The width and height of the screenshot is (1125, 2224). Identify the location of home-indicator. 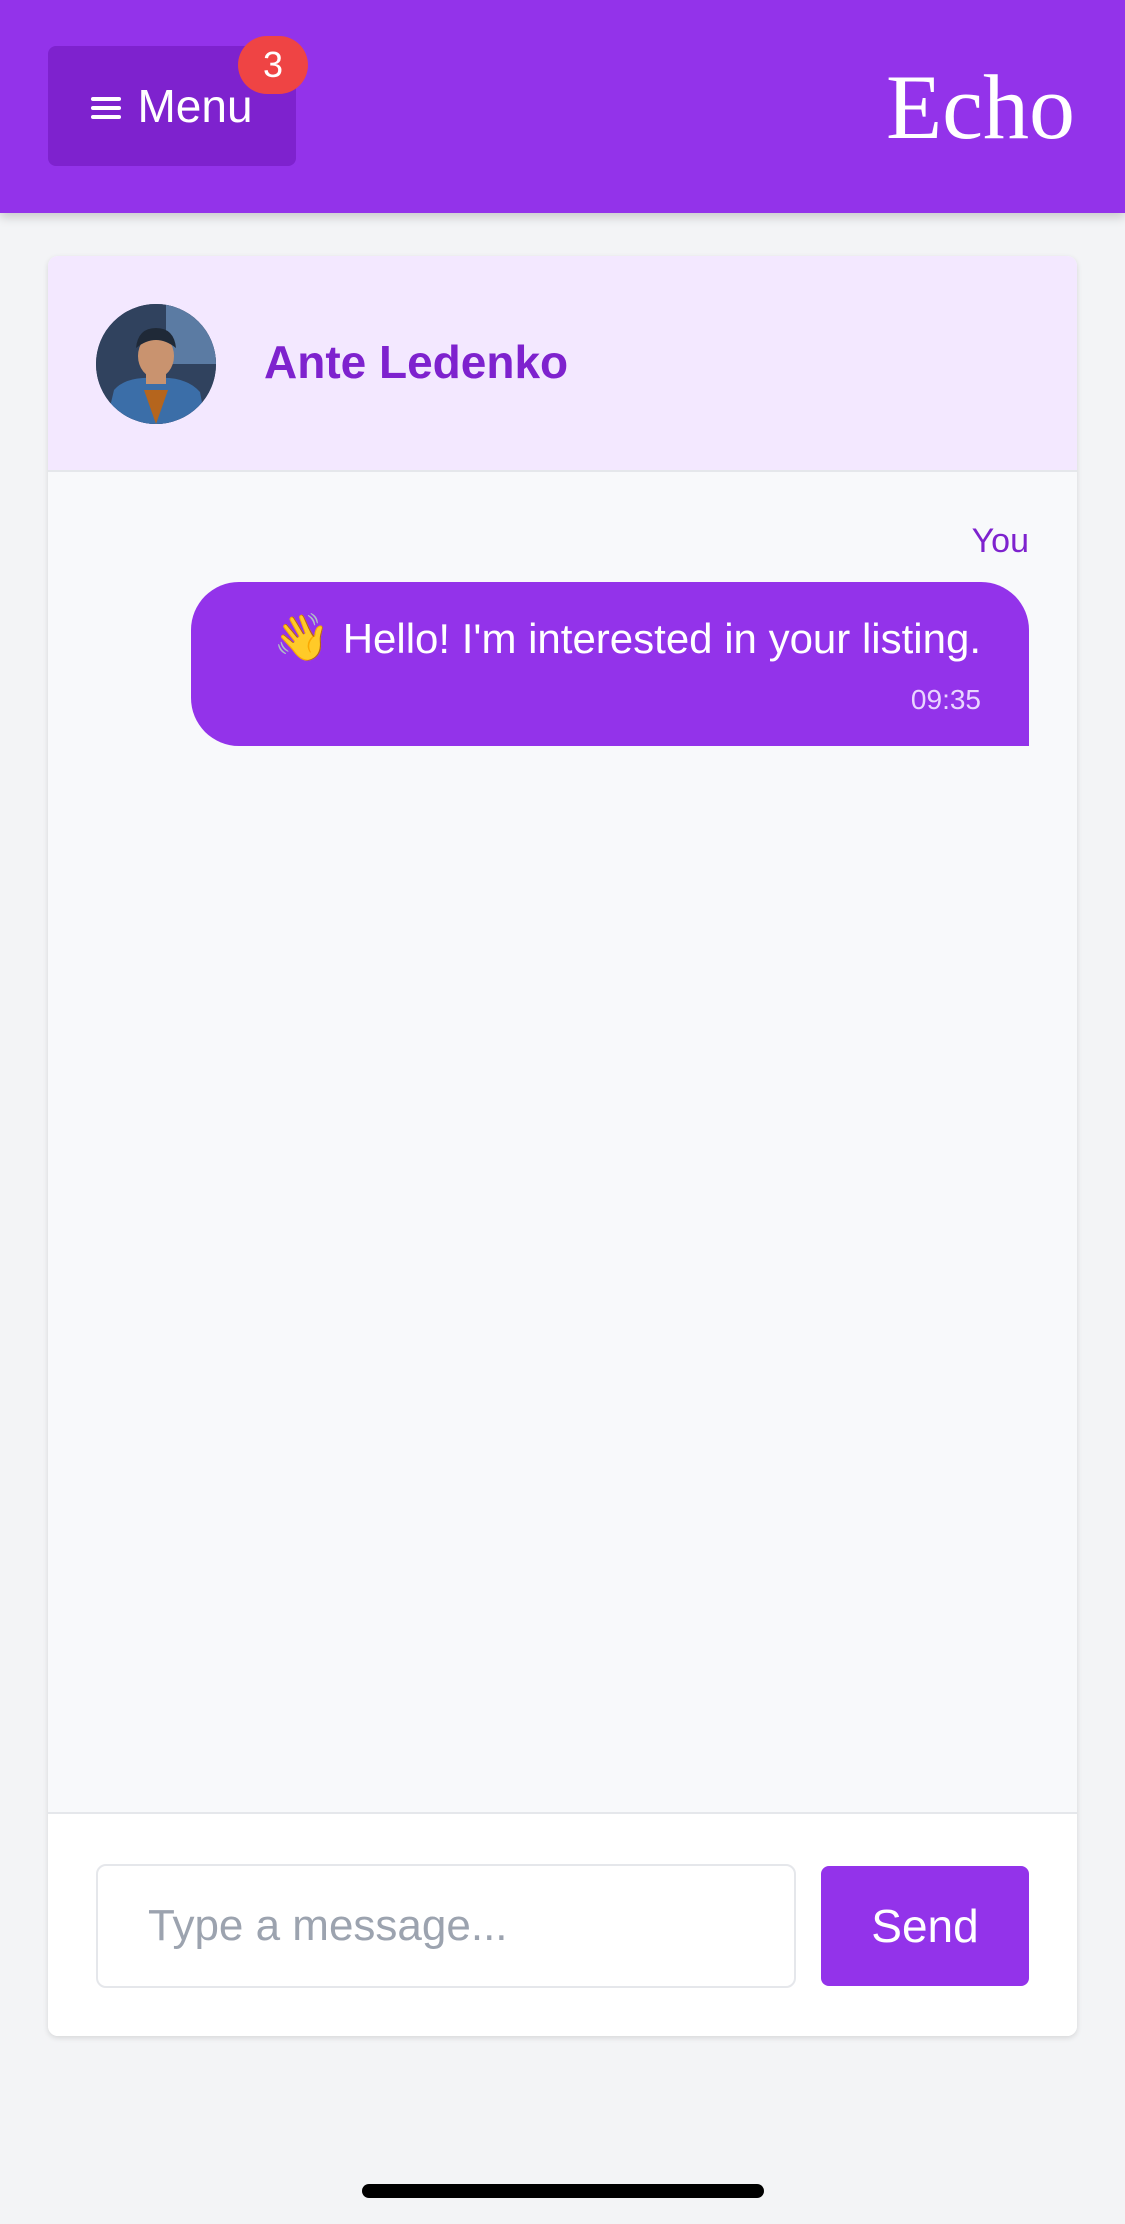
(563, 2191).